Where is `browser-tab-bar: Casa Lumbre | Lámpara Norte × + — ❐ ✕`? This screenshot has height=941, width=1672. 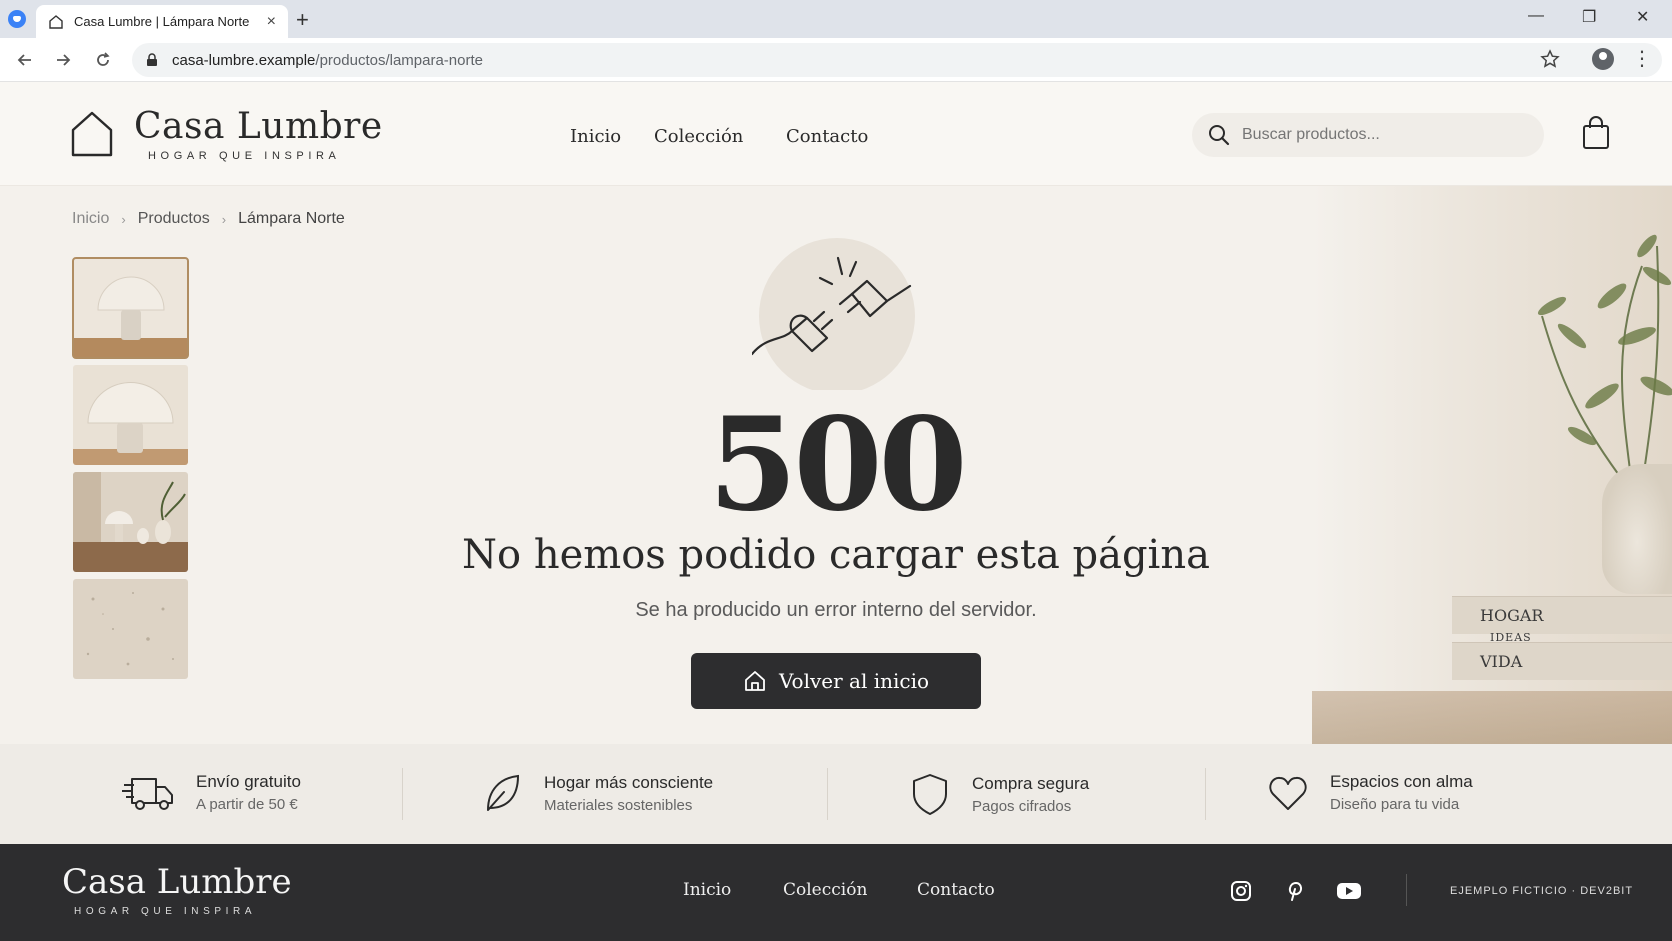
browser-tab-bar: Casa Lumbre | Lámpara Norte × + — ❐ ✕ is located at coordinates (836, 19).